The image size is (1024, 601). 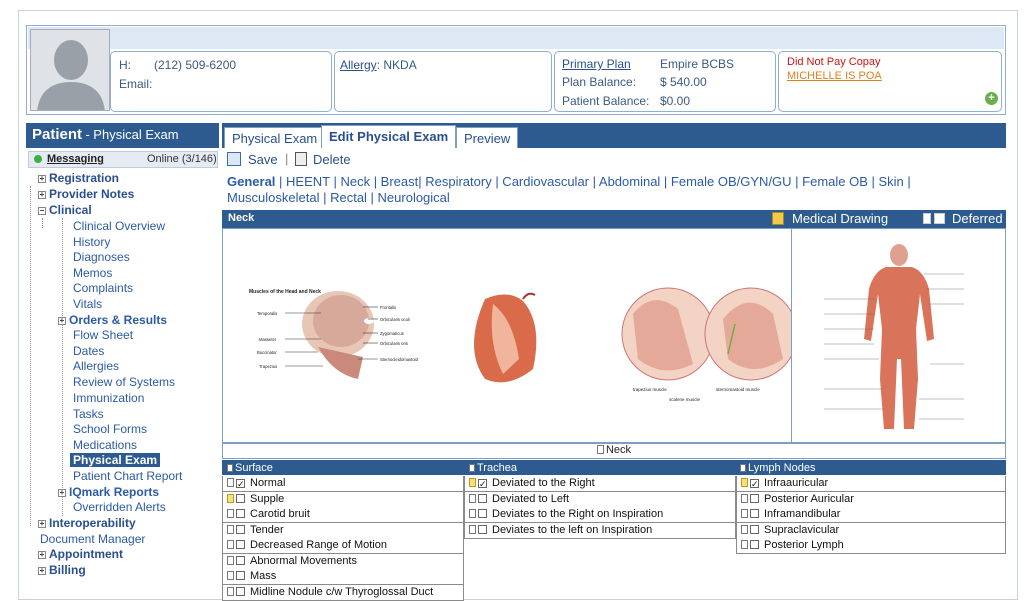 What do you see at coordinates (119, 226) in the screenshot?
I see `tree-clinical-overview: Clinical Overview` at bounding box center [119, 226].